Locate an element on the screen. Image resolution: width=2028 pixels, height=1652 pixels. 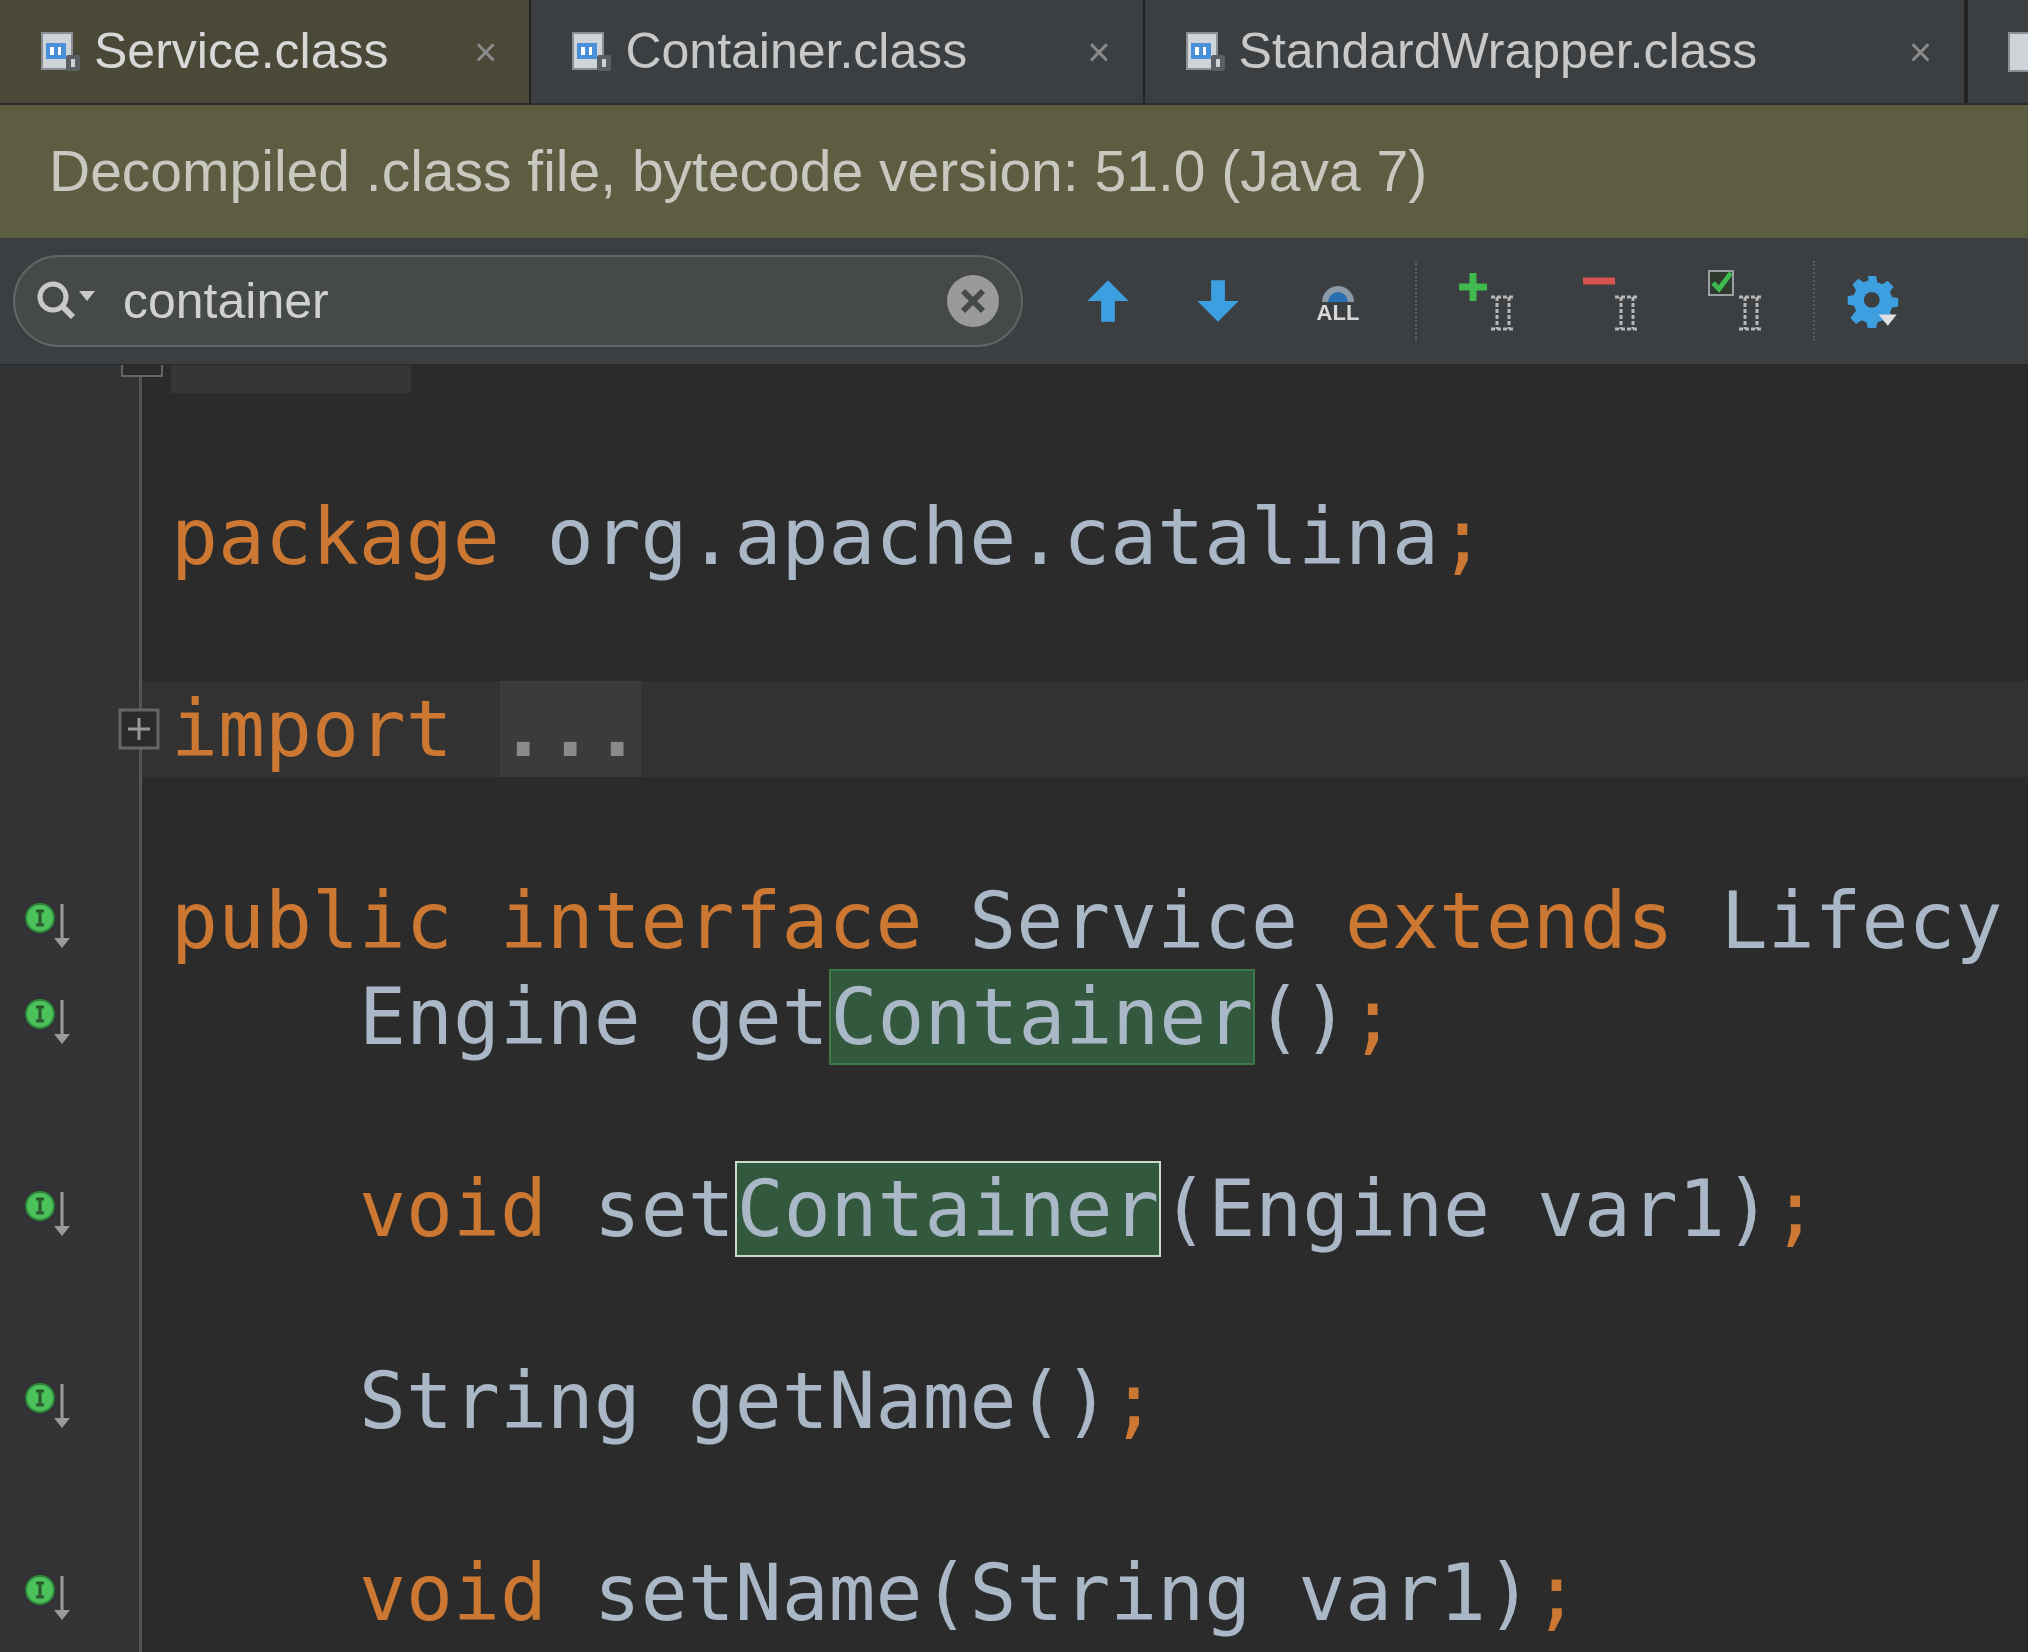
code-keyword: extends is located at coordinates (1509, 921).